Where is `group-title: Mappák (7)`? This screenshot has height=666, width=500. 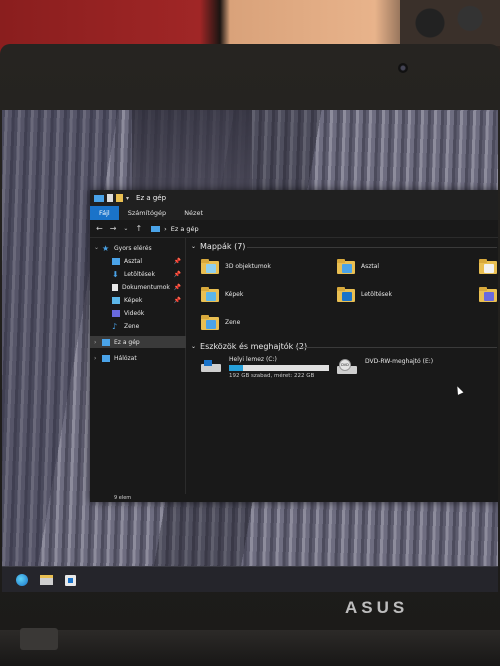 group-title: Mappák (7) is located at coordinates (223, 246).